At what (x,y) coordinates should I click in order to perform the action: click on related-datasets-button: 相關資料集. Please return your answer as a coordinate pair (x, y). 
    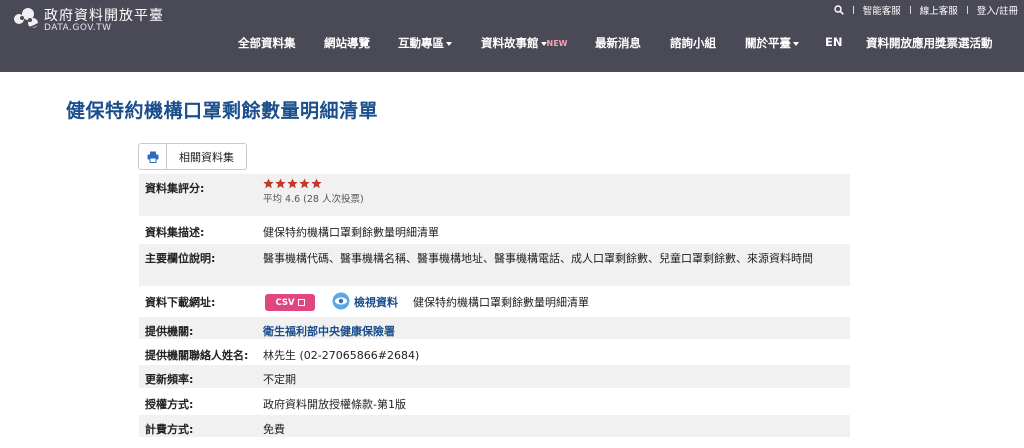
    Looking at the image, I should click on (206, 156).